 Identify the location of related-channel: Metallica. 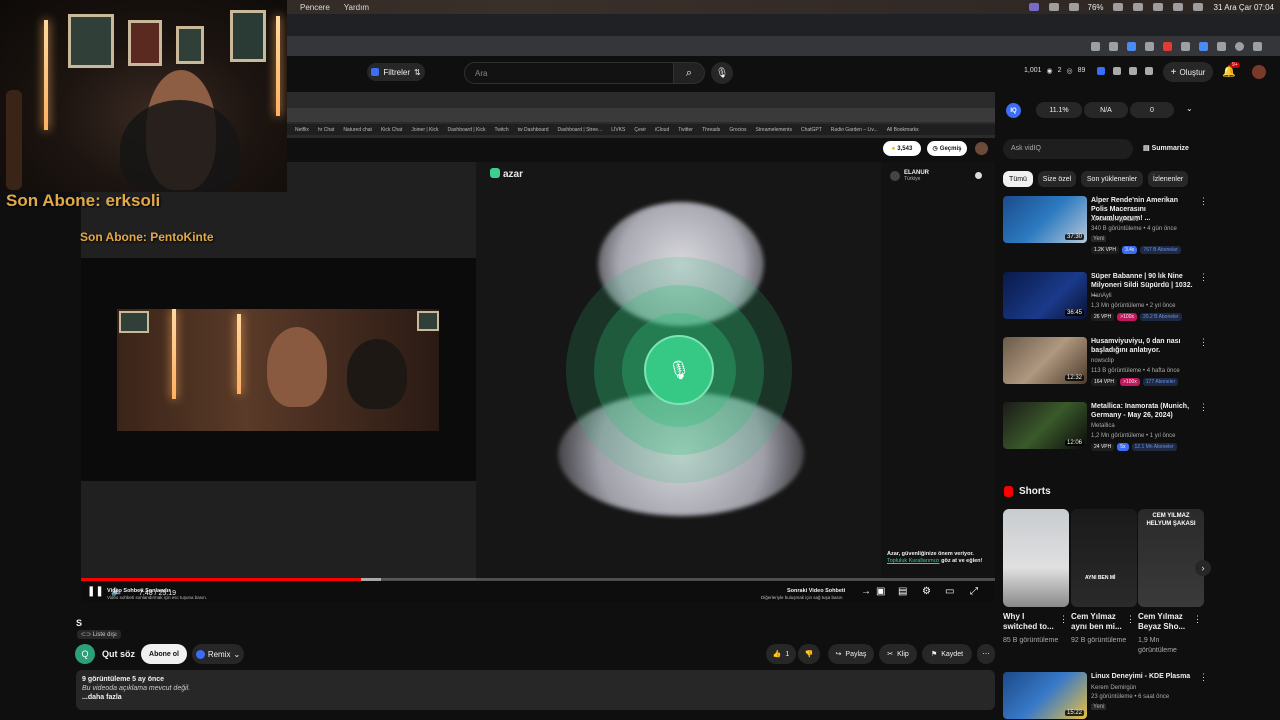
(1103, 426).